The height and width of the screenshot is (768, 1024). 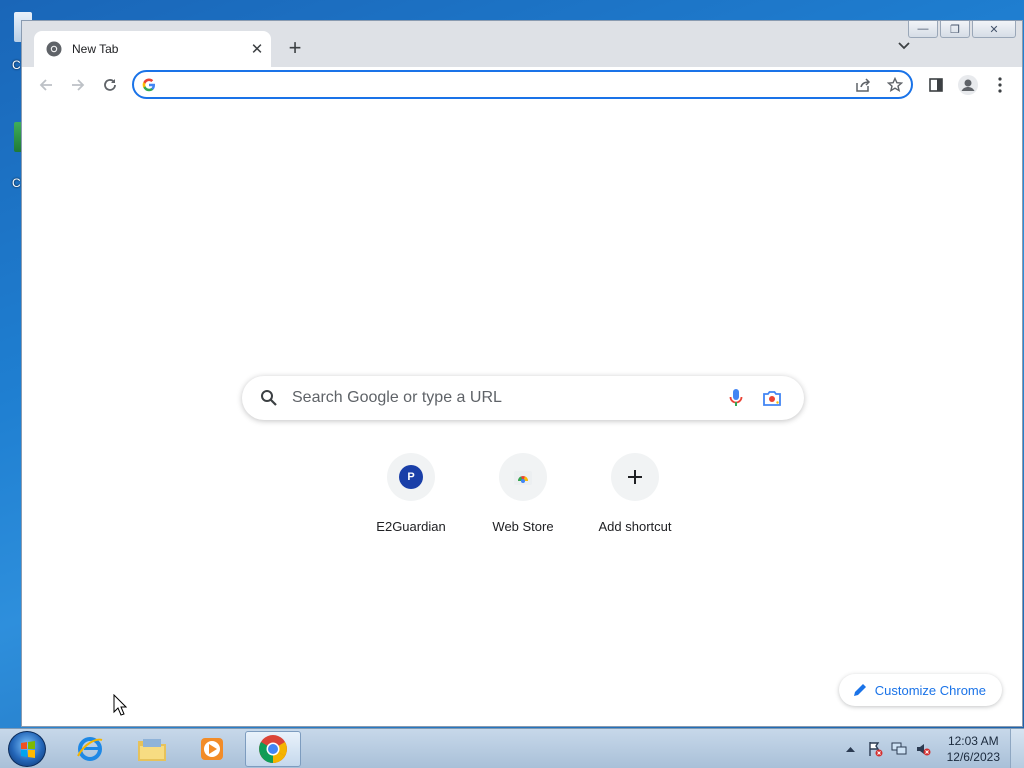 I want to click on star-icon, so click(x=895, y=84).